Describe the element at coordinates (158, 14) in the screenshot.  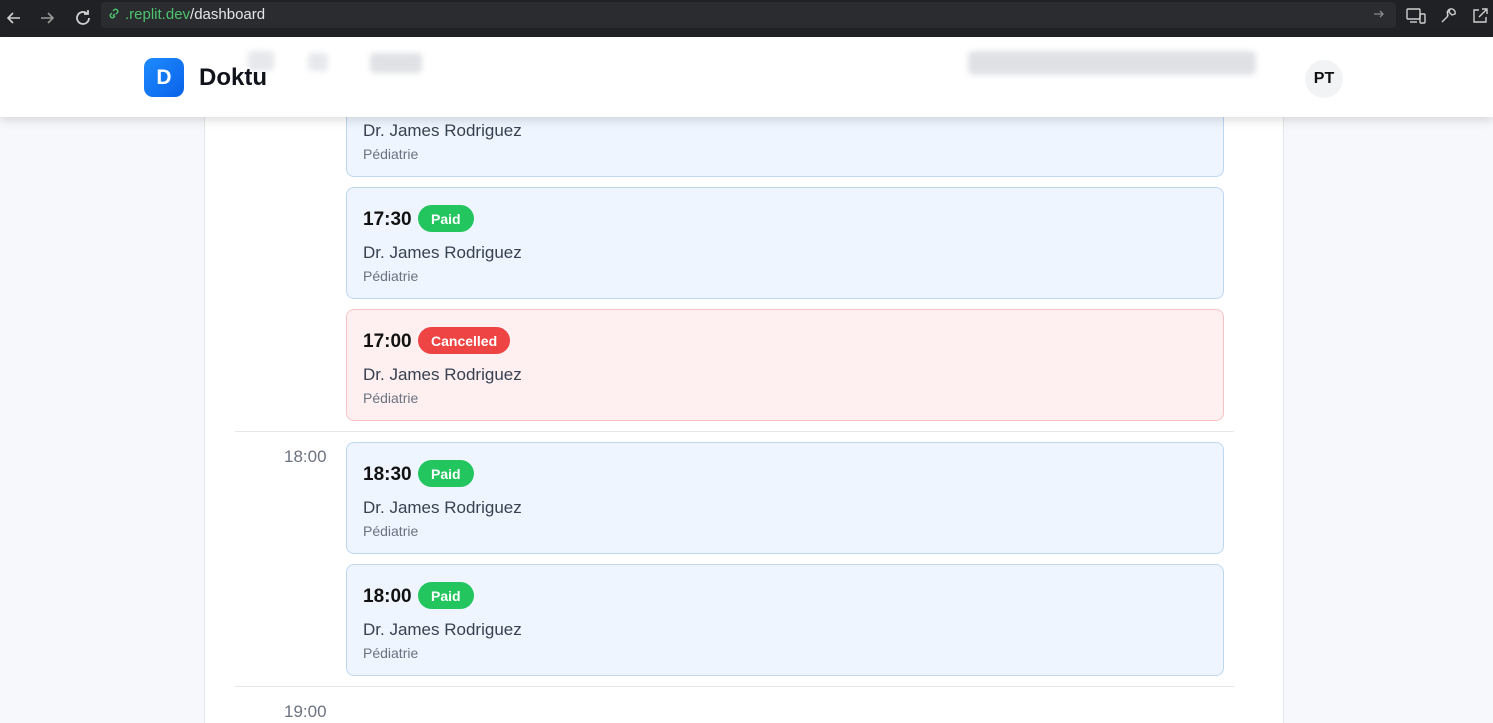
I see `url-host: .replit.dev` at that location.